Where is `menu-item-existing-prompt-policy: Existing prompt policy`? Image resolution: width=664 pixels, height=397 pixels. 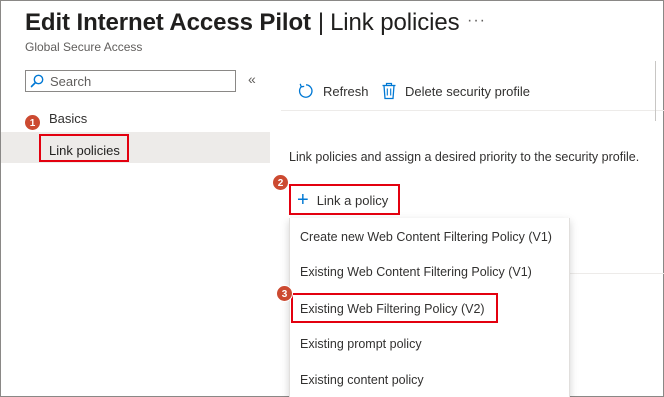 menu-item-existing-prompt-policy: Existing prompt policy is located at coordinates (361, 344).